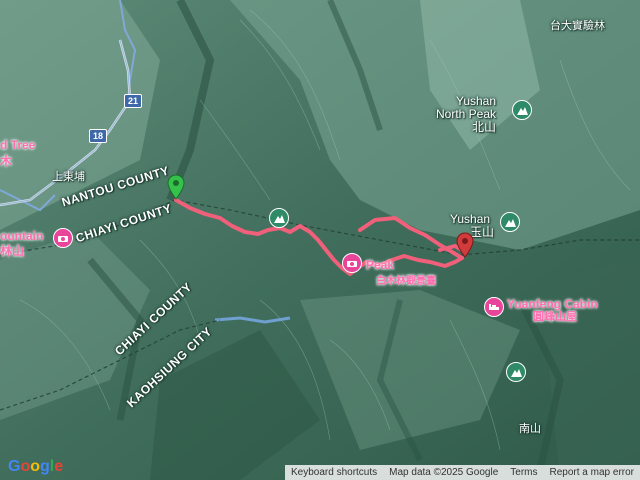 The image size is (640, 480). I want to click on mountain-label-partial-zh: 林山, so click(12, 251).